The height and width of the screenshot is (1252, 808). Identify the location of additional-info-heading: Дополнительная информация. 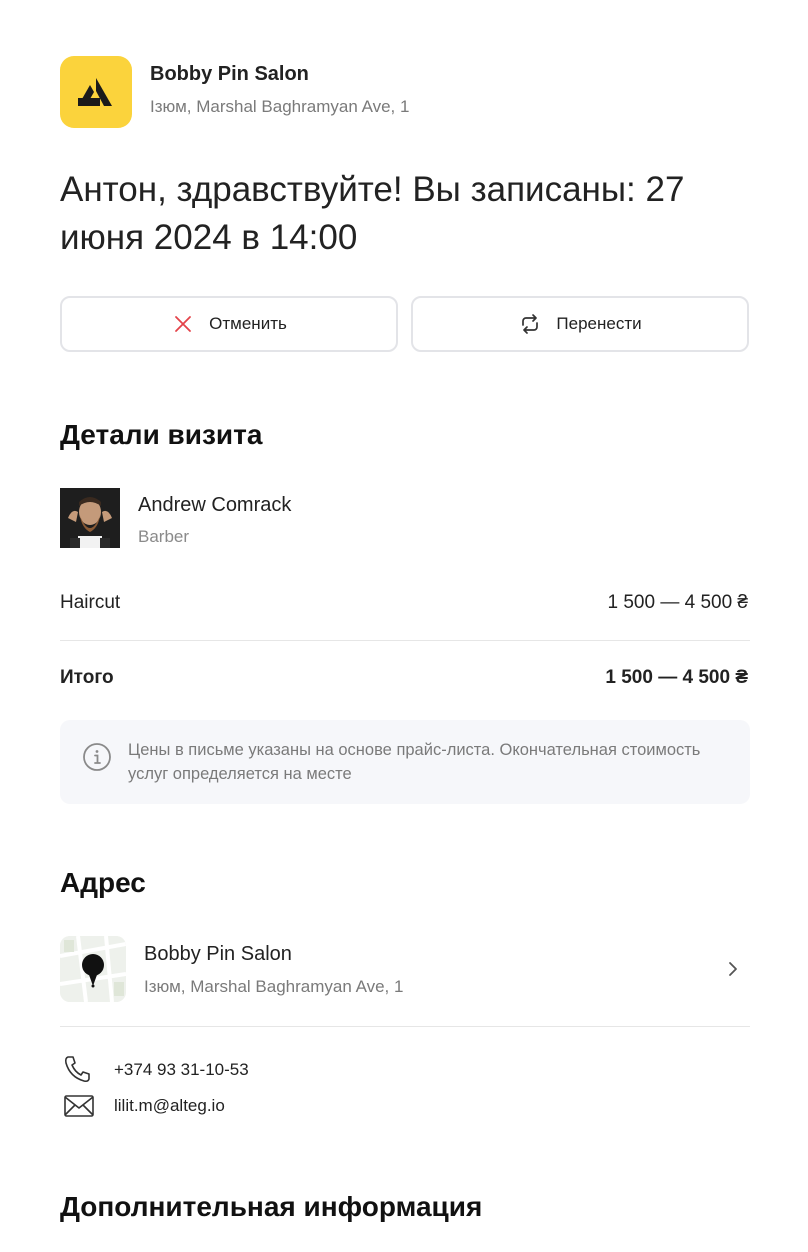
(271, 1206).